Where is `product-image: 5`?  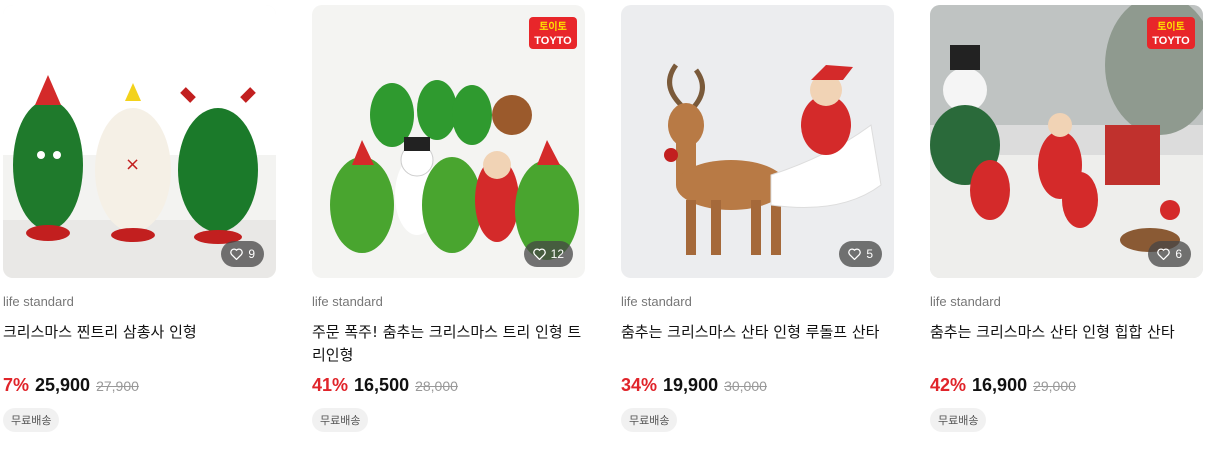
product-image: 5 is located at coordinates (757, 141).